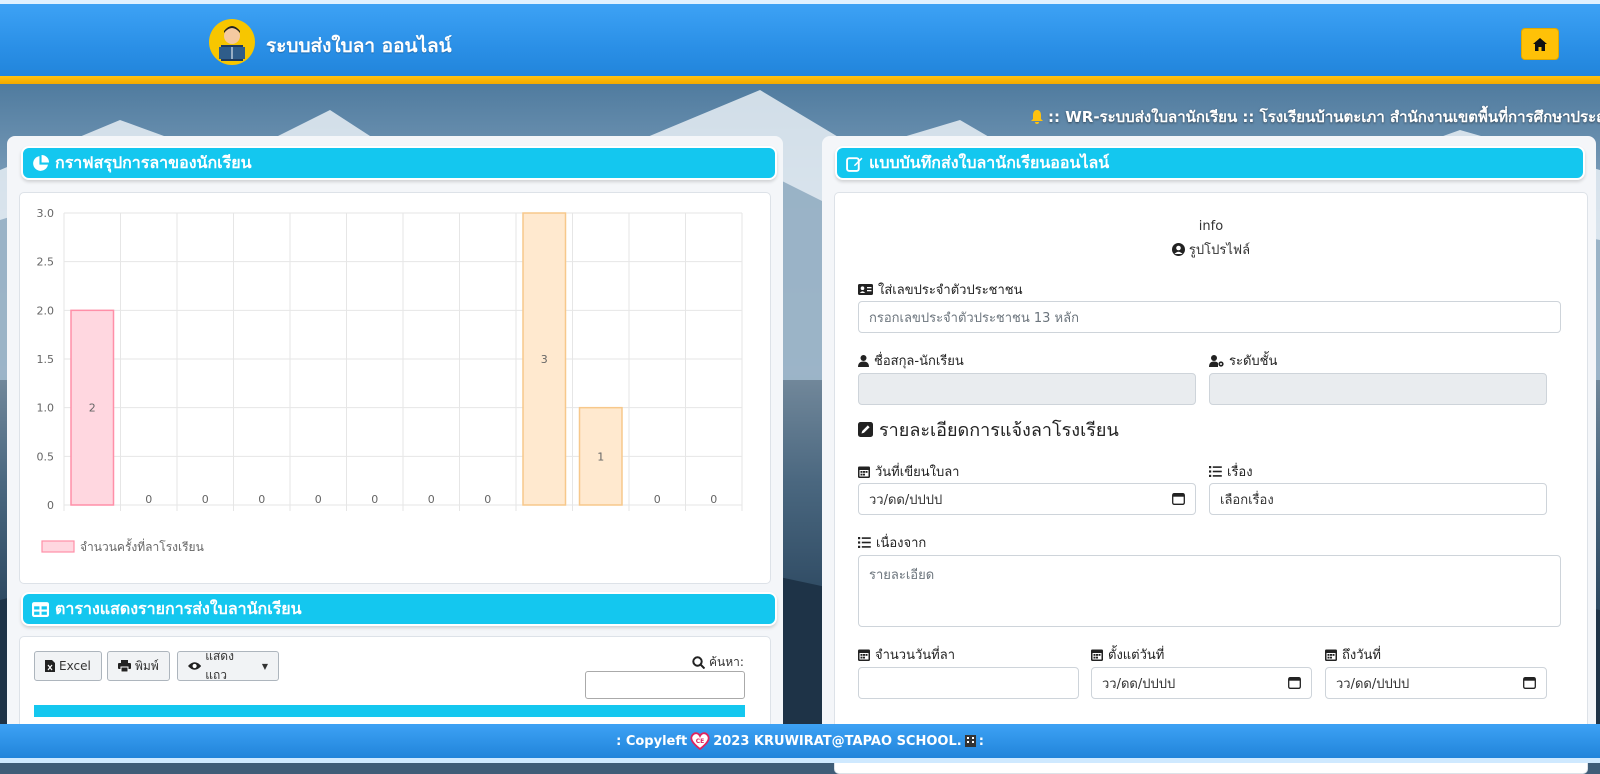 This screenshot has width=1600, height=774. I want to click on reason-label: เนื่องจาก, so click(892, 542).